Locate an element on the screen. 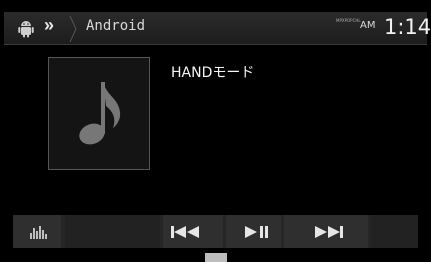 The height and width of the screenshot is (262, 431). mpx-indicator: MPXPOPCHL is located at coordinates (348, 20).